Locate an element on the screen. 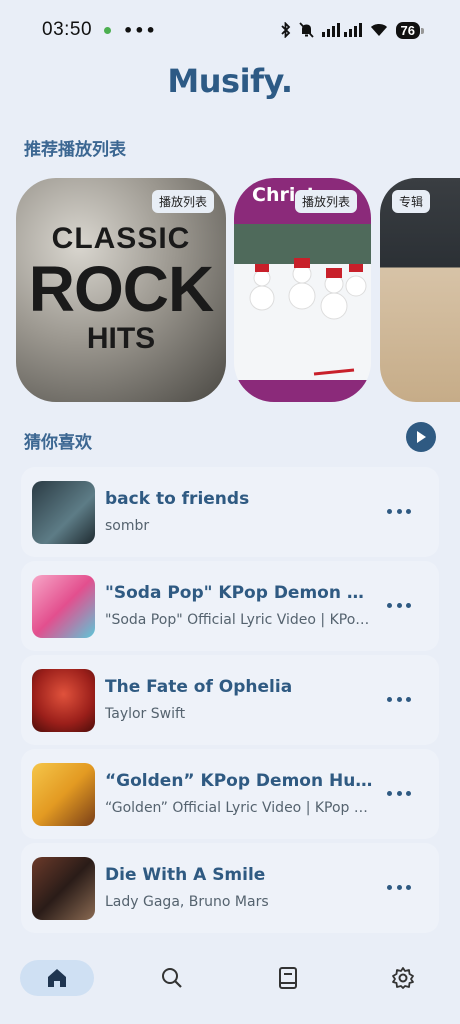  album-card: 专辑 is located at coordinates (420, 290).